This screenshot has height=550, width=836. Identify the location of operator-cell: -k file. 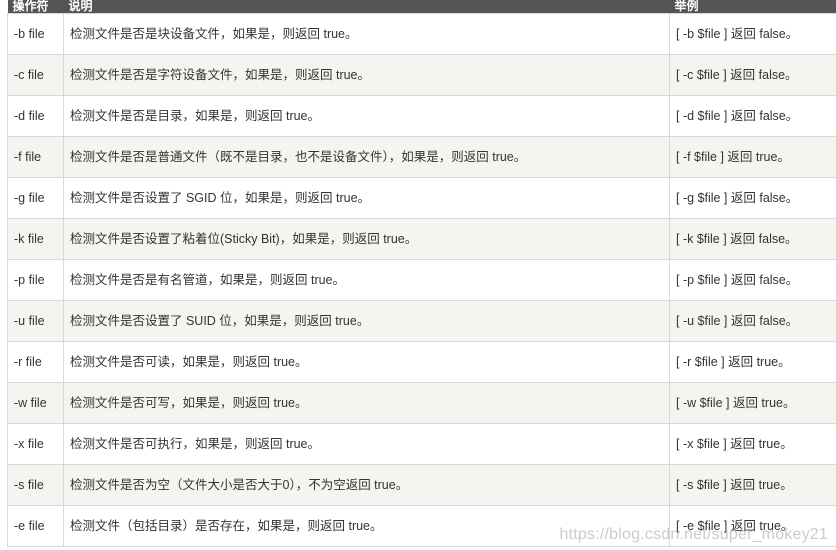
(35, 239).